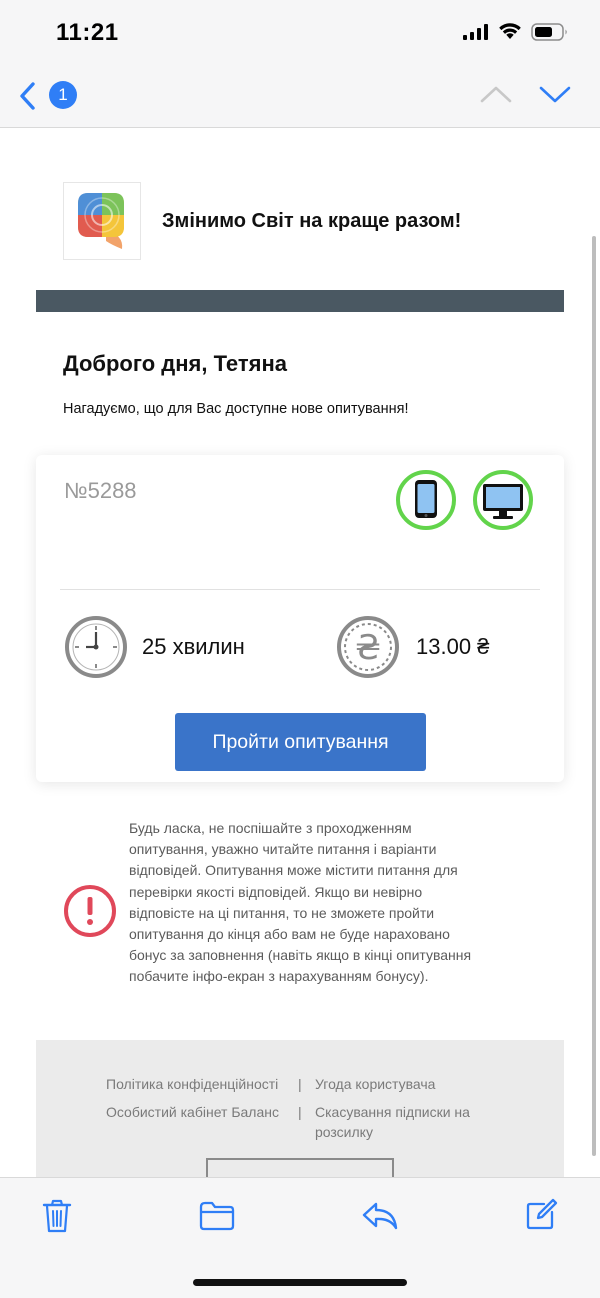 Image resolution: width=600 pixels, height=1298 pixels. I want to click on mobile-phone-icon, so click(426, 500).